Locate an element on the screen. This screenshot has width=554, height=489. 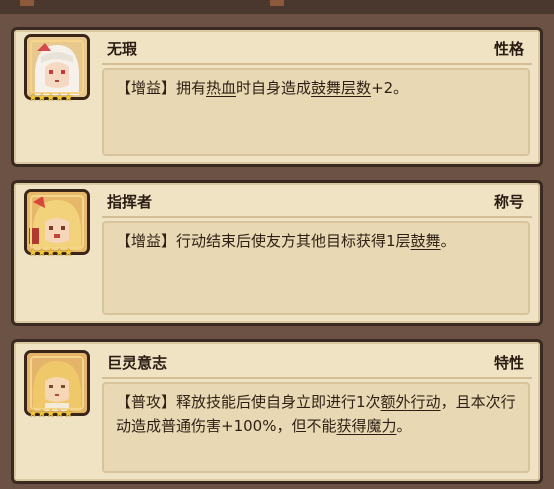
trait-category: 特性 is located at coordinates (508, 363).